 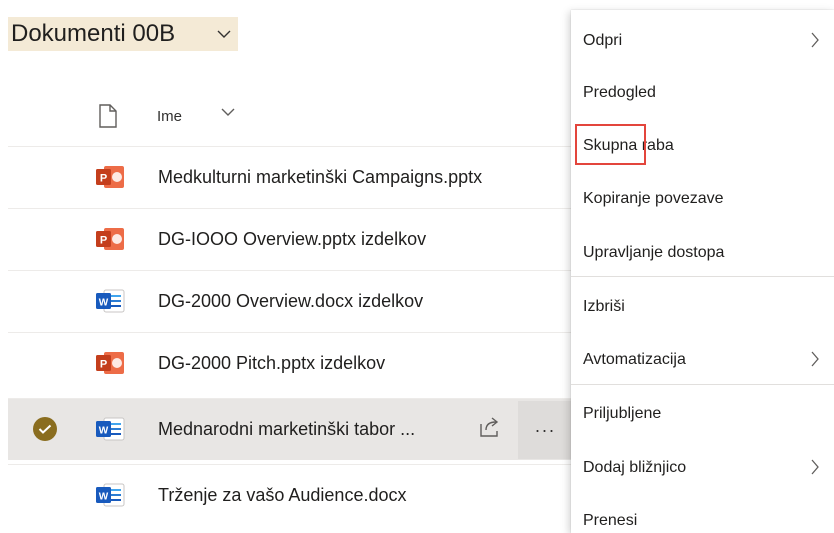 I want to click on menu-item-label: Kopiranje povezave, so click(x=653, y=198).